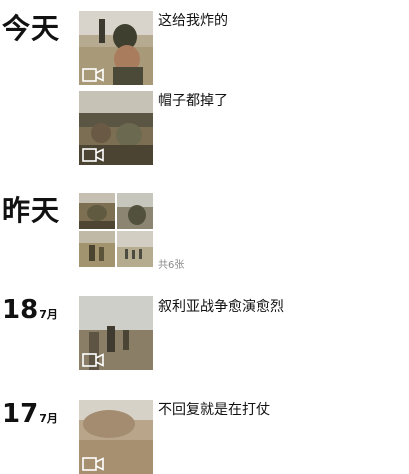 This screenshot has width=409, height=474. I want to click on date-today: 今天, so click(31, 28).